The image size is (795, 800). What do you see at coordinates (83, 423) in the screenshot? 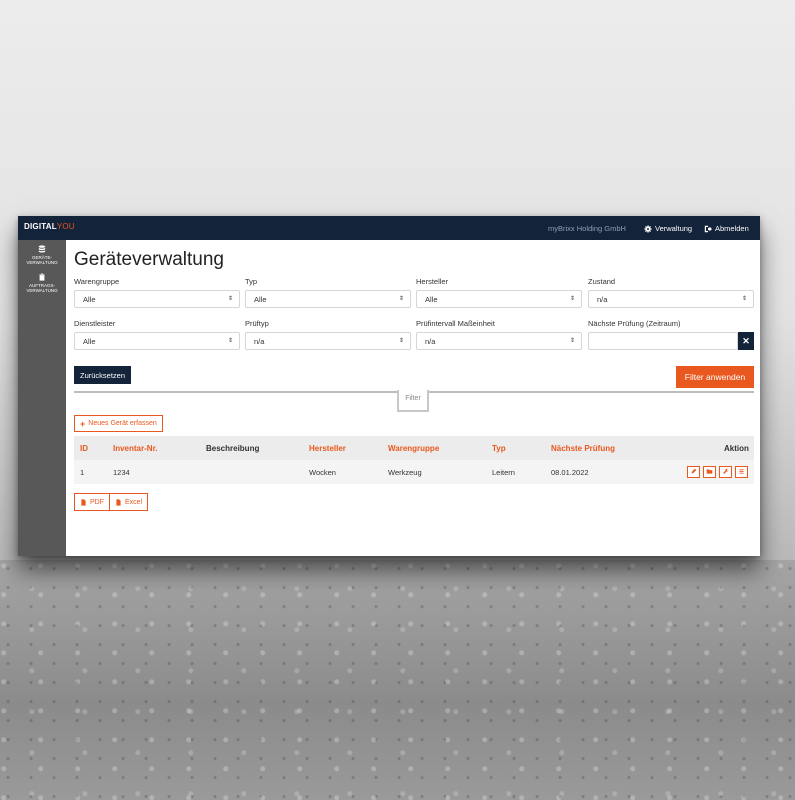
I see `plus-icon: +` at bounding box center [83, 423].